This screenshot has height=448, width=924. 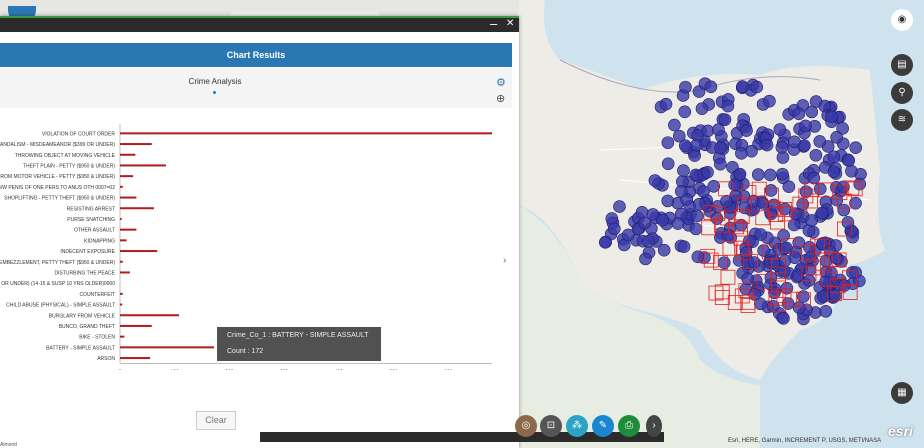 I want to click on filter-icon: ⚲, so click(x=902, y=93).